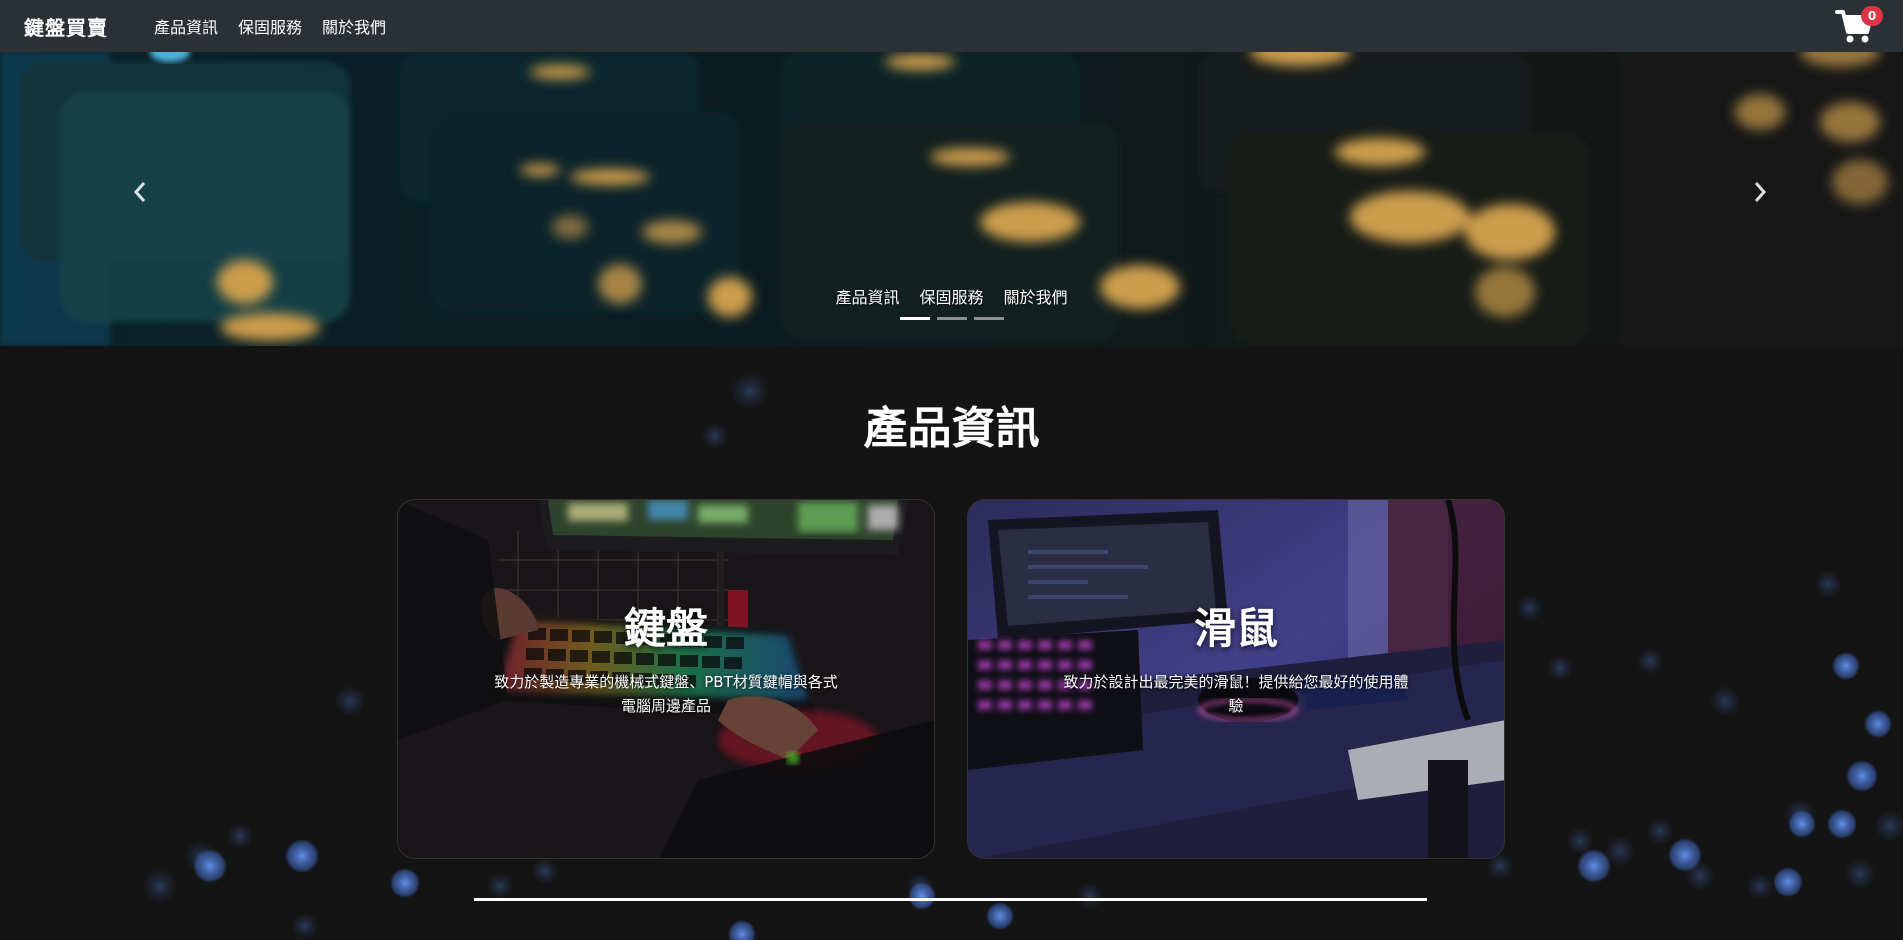 The width and height of the screenshot is (1903, 940). I want to click on cart-button: 0, so click(1859, 26).